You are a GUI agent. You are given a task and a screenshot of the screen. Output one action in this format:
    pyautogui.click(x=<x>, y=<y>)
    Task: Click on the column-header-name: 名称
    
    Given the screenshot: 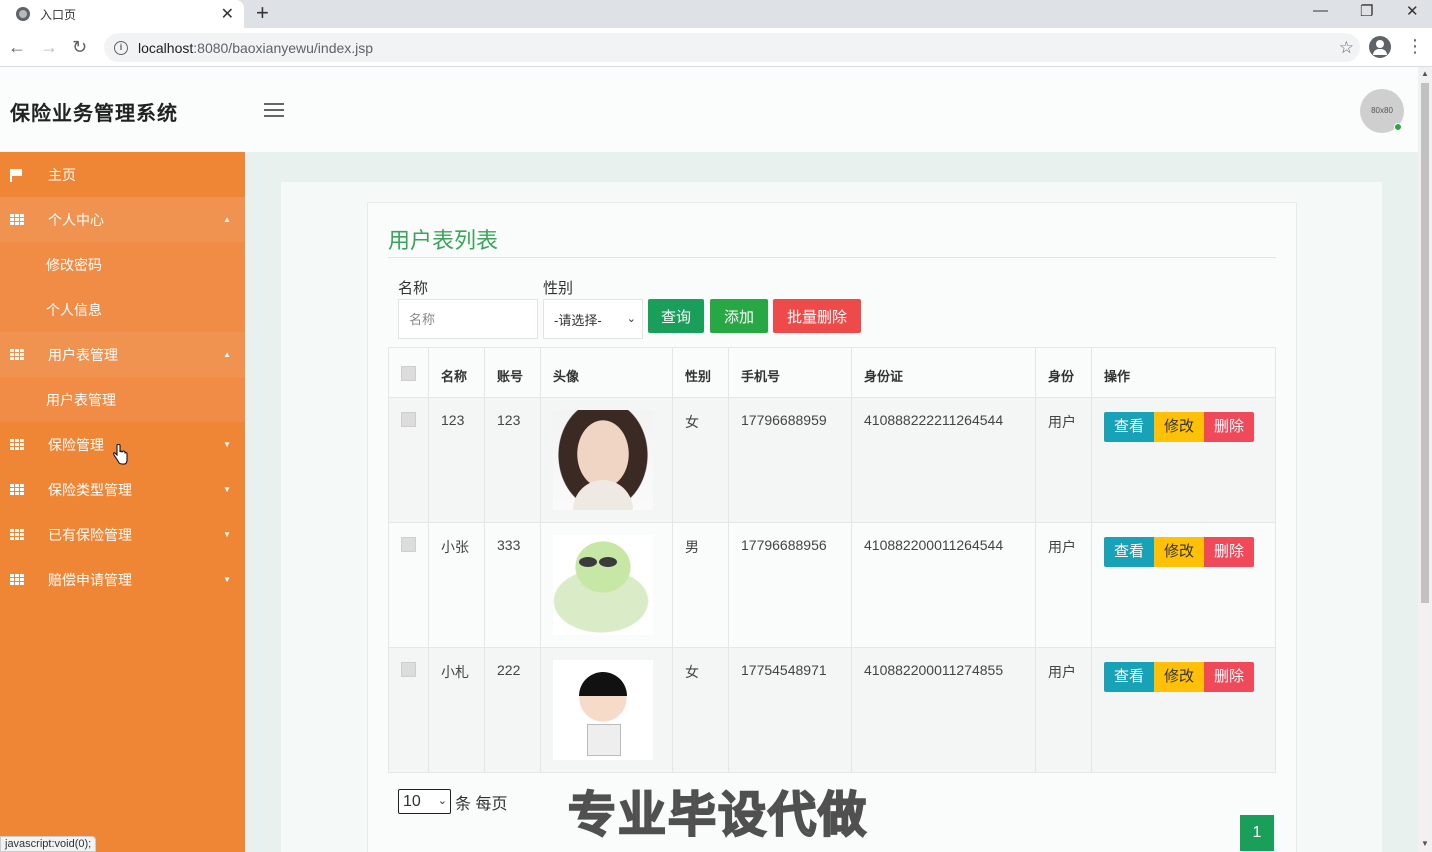 What is the action you would take?
    pyautogui.click(x=456, y=372)
    